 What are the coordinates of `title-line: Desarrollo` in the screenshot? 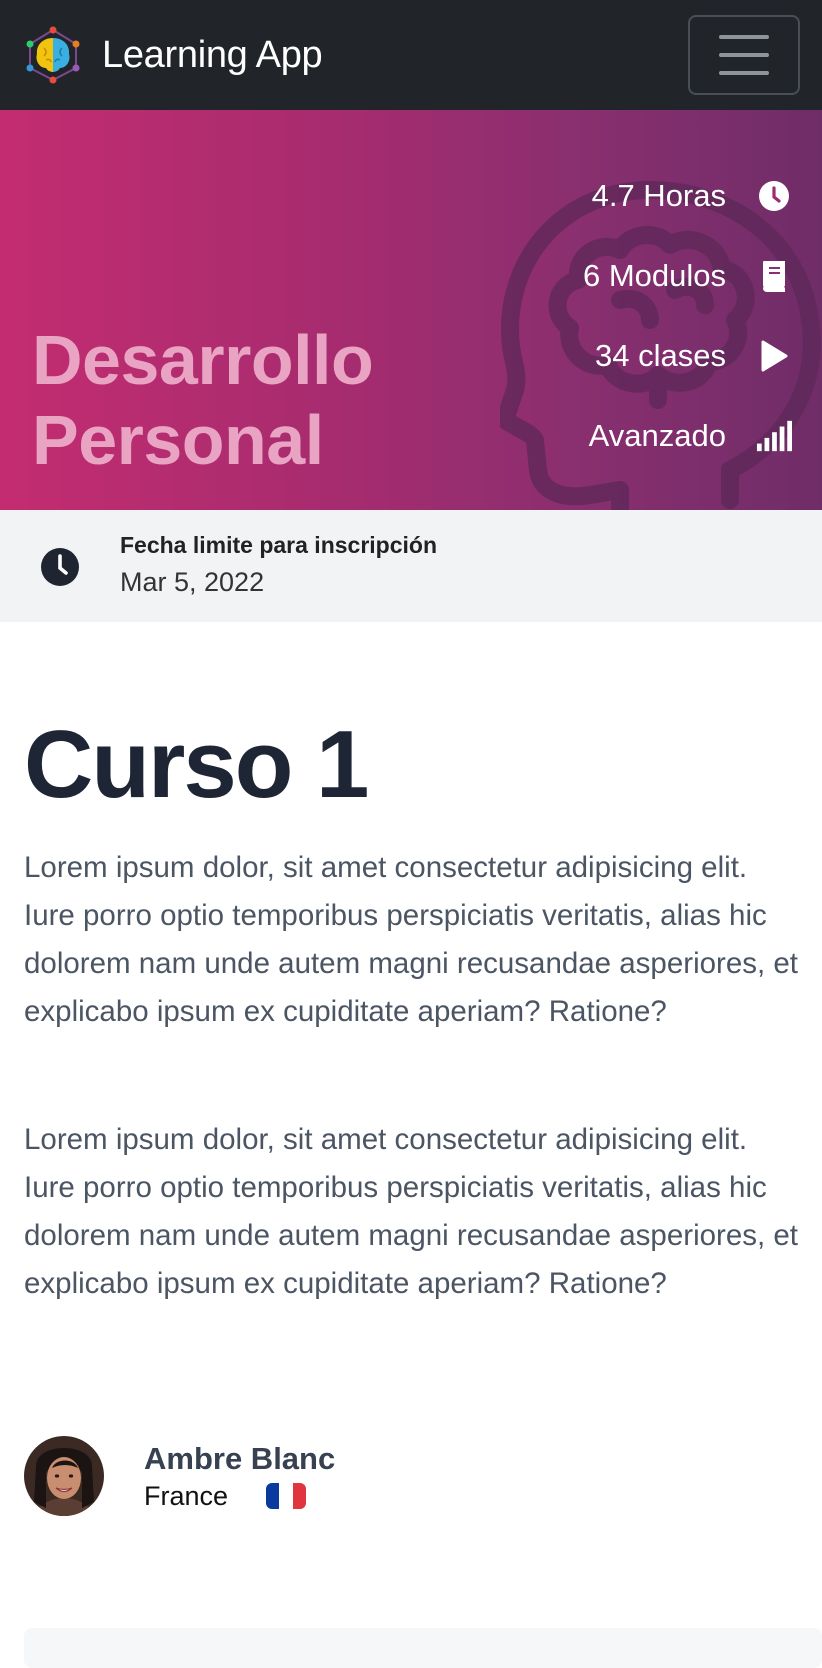 It's located at (203, 360).